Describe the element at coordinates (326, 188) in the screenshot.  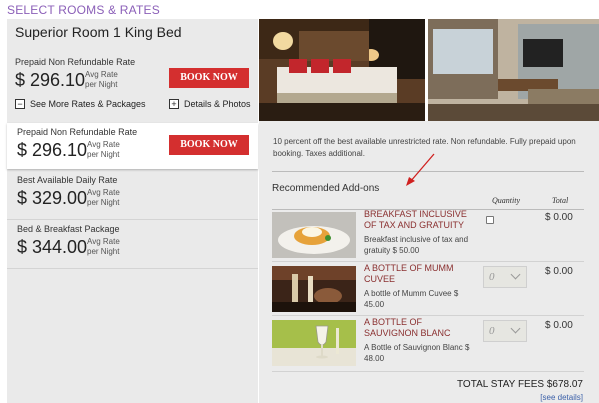
I see `addons-title: Recommended Add-ons` at that location.